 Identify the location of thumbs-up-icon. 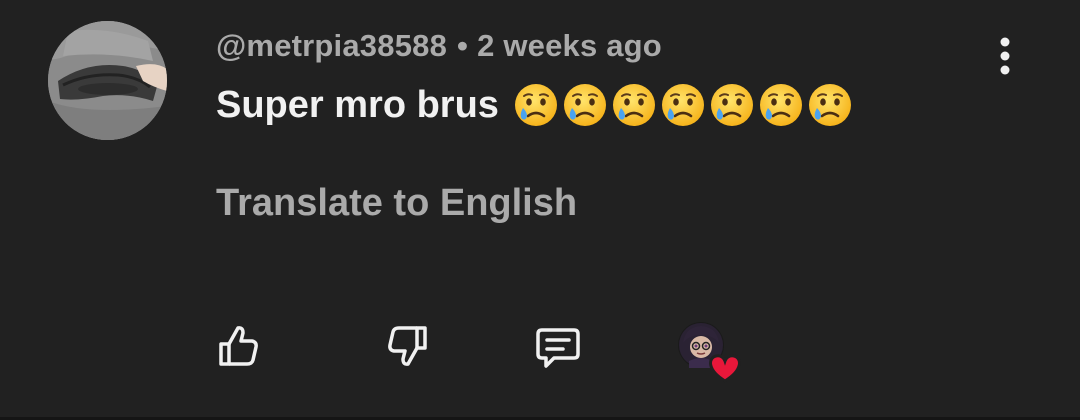
(238, 346).